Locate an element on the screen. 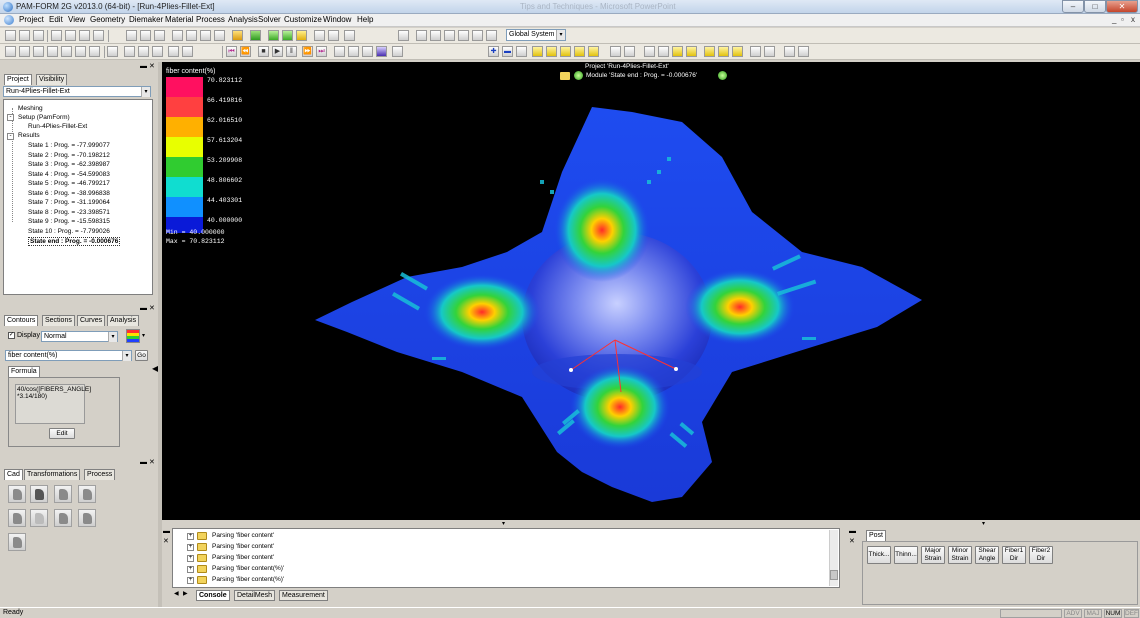 The image size is (1140, 618). tab-scroll-right-icon: ▶ is located at coordinates (185, 593).